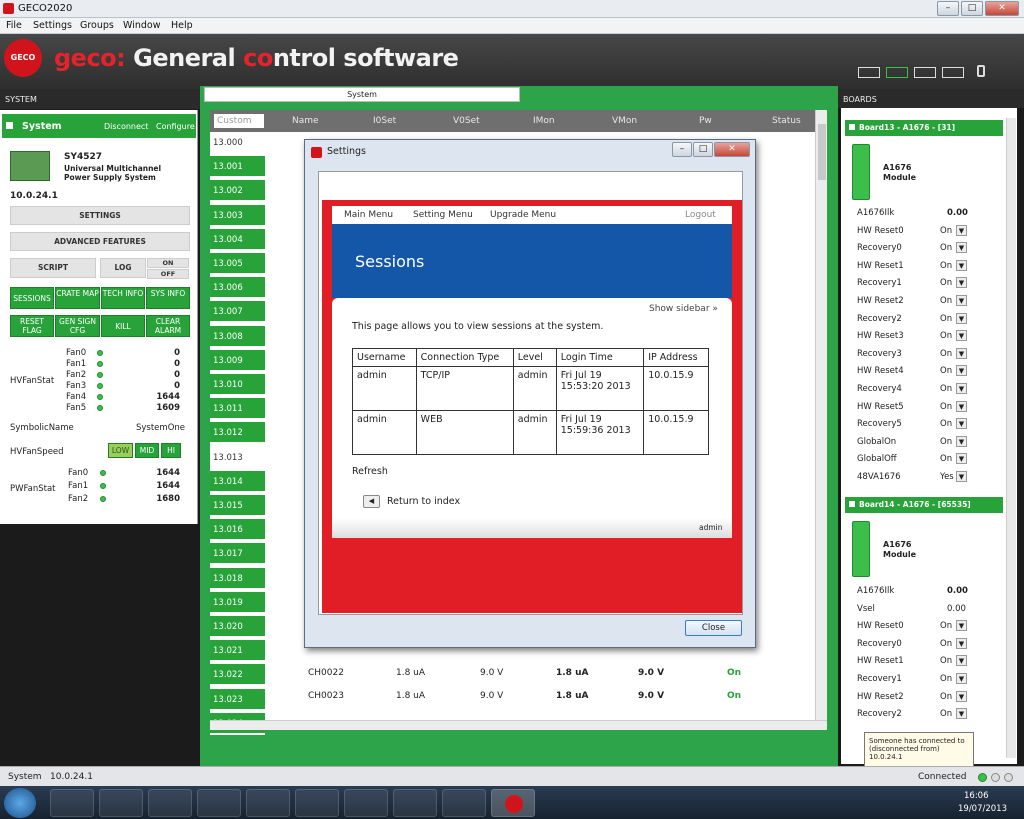  What do you see at coordinates (415, 803) in the screenshot?
I see `skype-icon` at bounding box center [415, 803].